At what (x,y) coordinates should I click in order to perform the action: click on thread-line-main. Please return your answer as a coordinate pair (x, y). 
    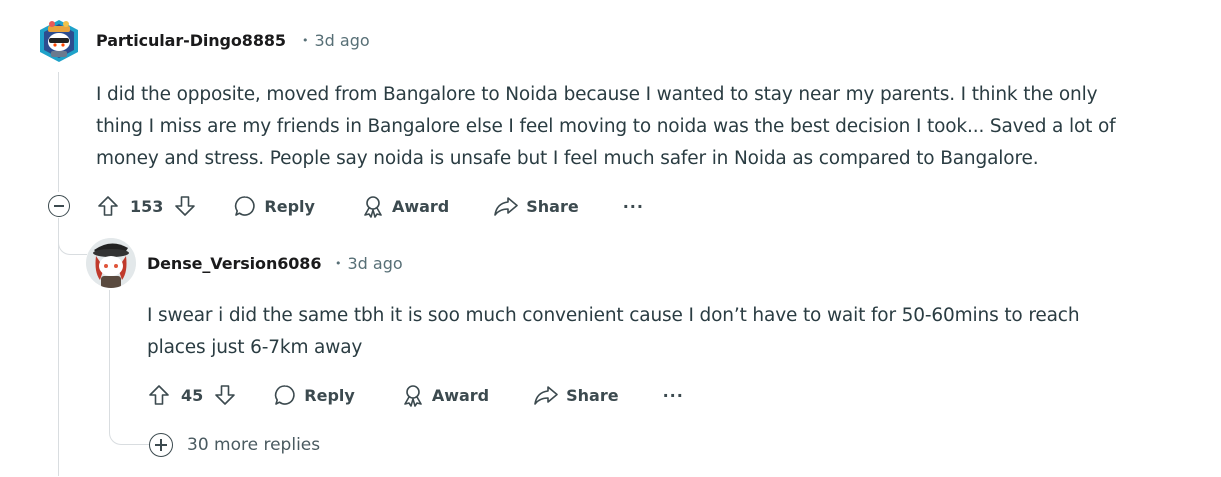
    Looking at the image, I should click on (58, 347).